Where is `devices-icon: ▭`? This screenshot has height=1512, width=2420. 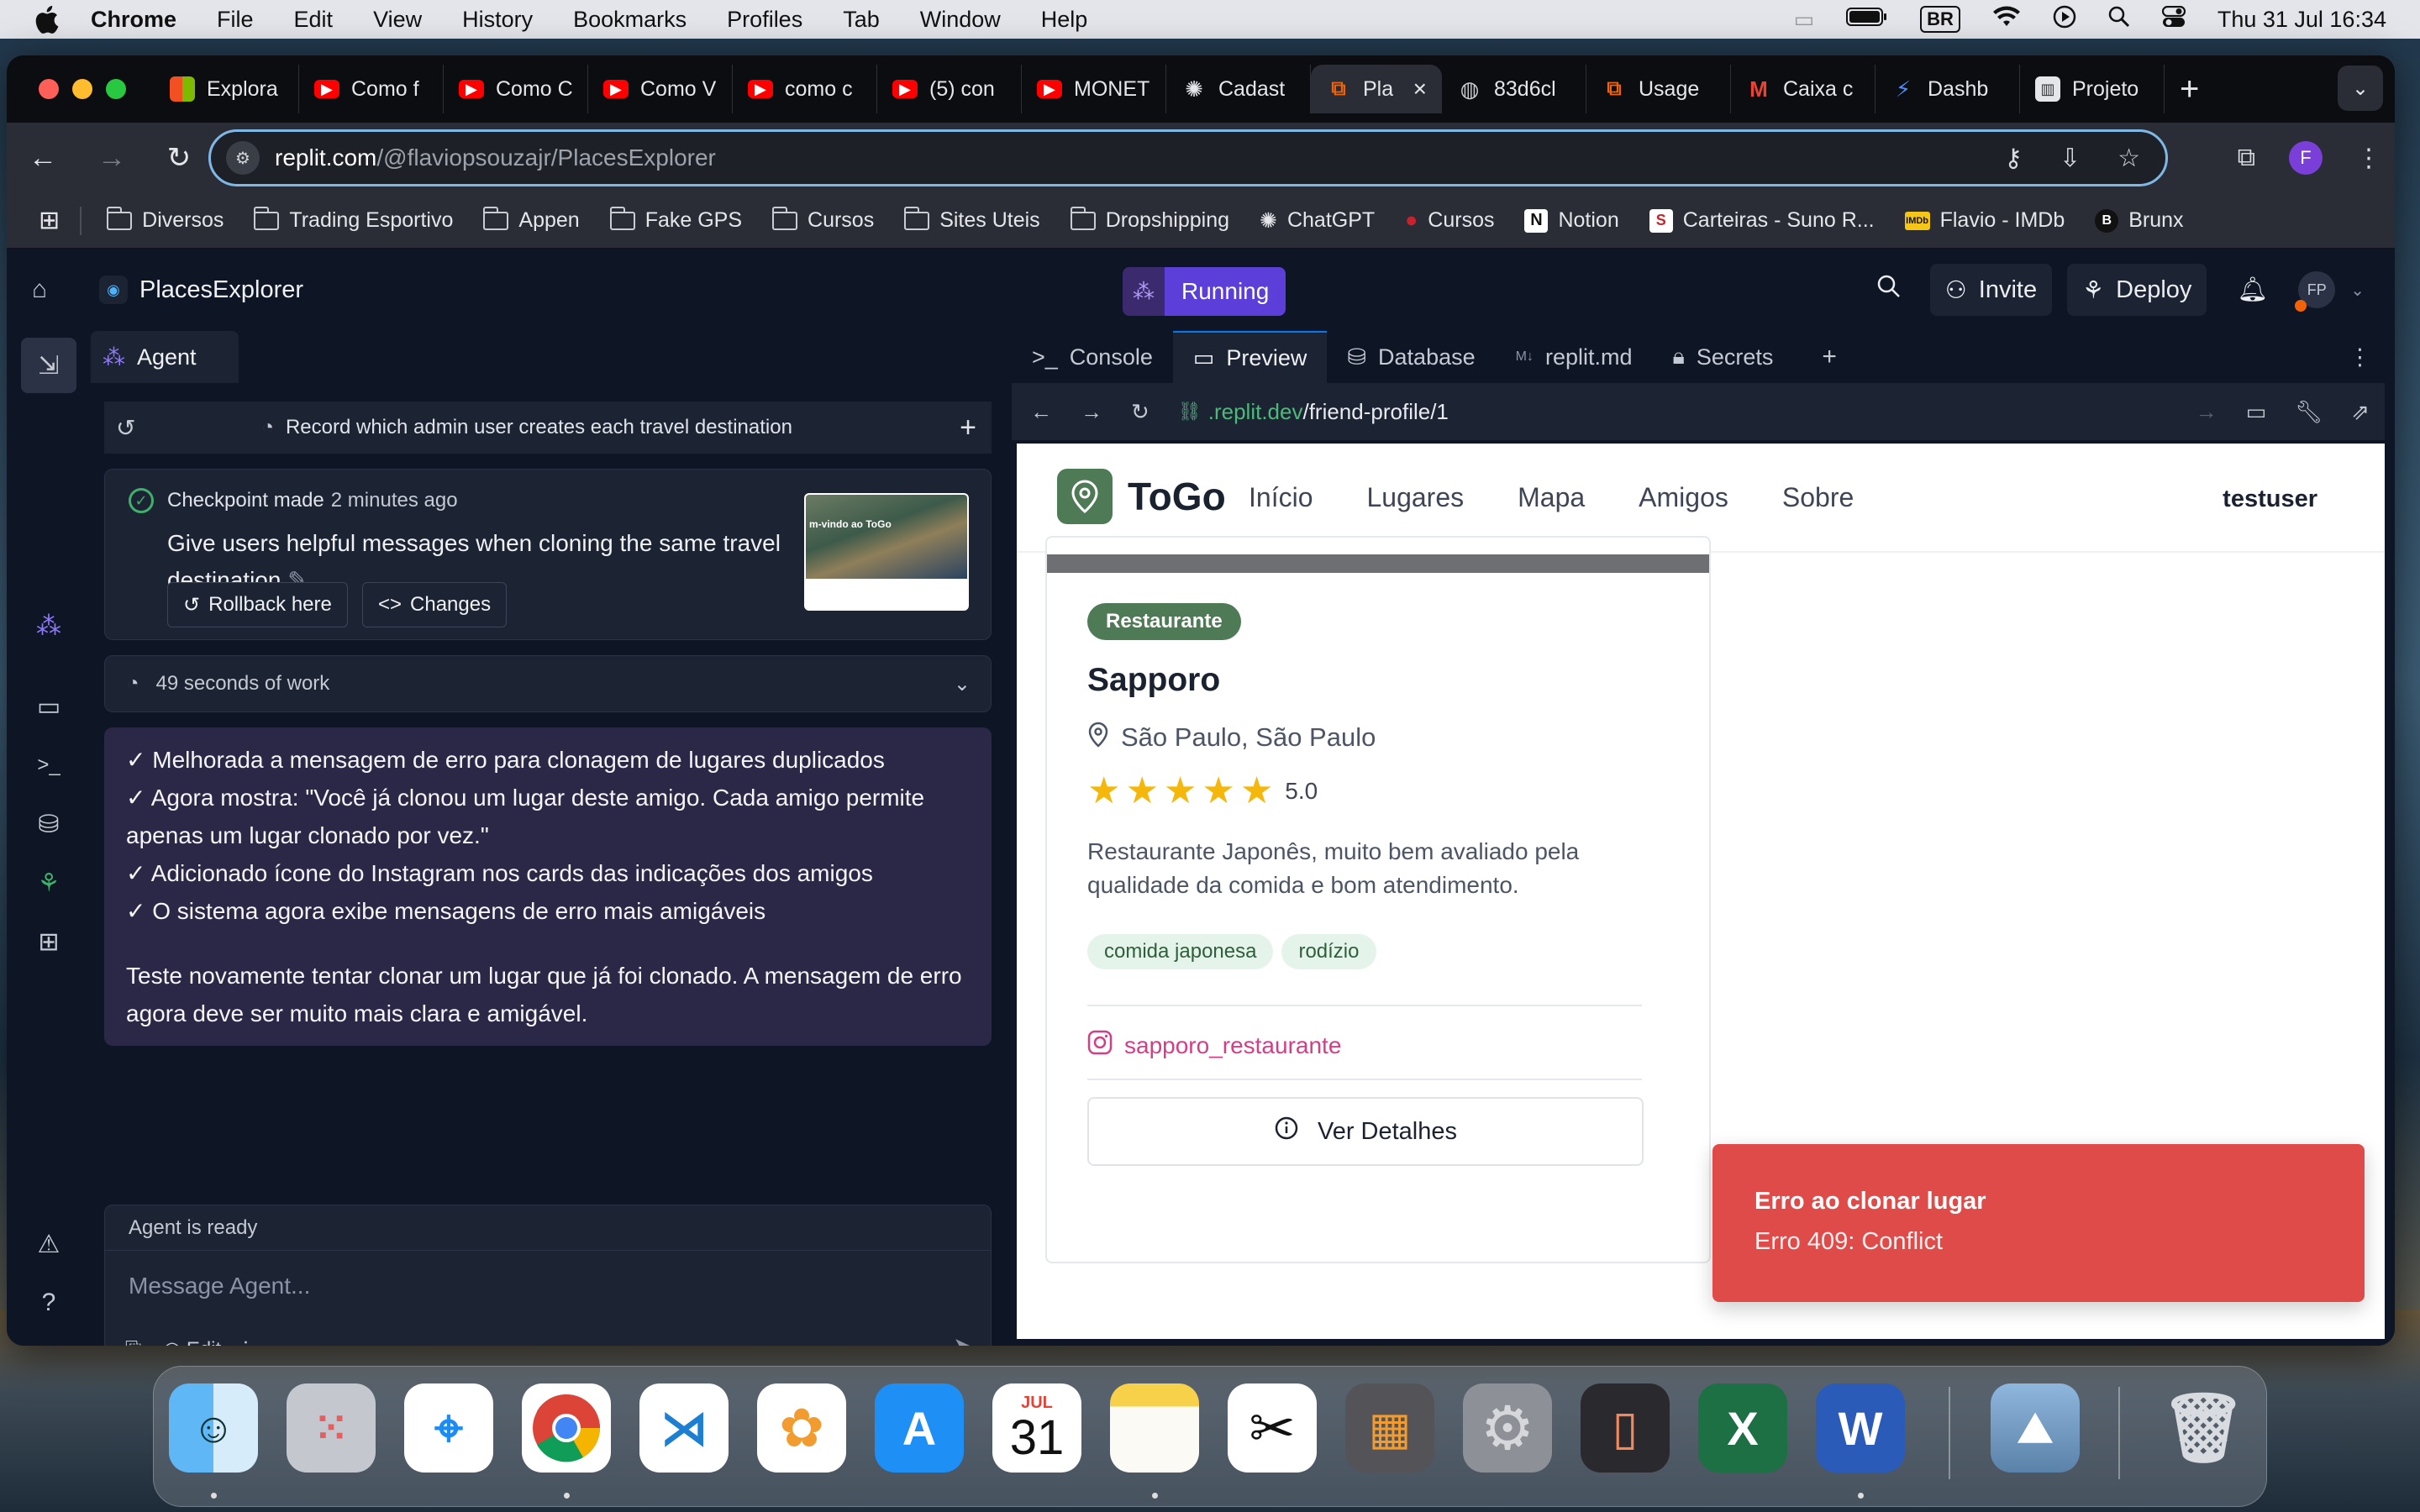
devices-icon: ▭ is located at coordinates (2256, 412).